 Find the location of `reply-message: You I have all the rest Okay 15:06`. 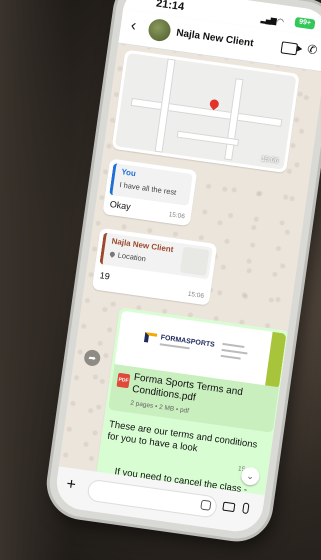

reply-message: You I have all the rest Okay 15:06 is located at coordinates (150, 192).